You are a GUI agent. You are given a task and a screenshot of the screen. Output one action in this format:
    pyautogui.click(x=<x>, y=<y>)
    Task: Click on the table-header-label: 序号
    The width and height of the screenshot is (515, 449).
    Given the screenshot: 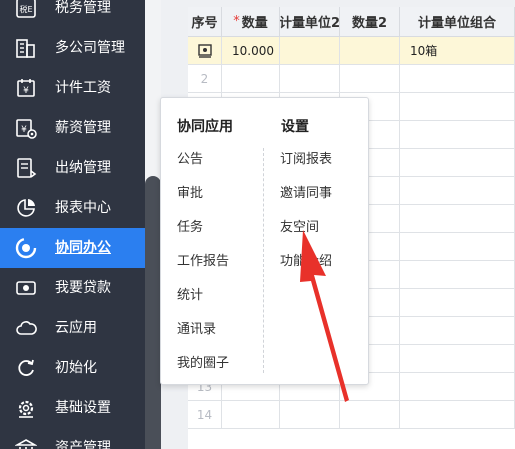 What is the action you would take?
    pyautogui.click(x=204, y=23)
    